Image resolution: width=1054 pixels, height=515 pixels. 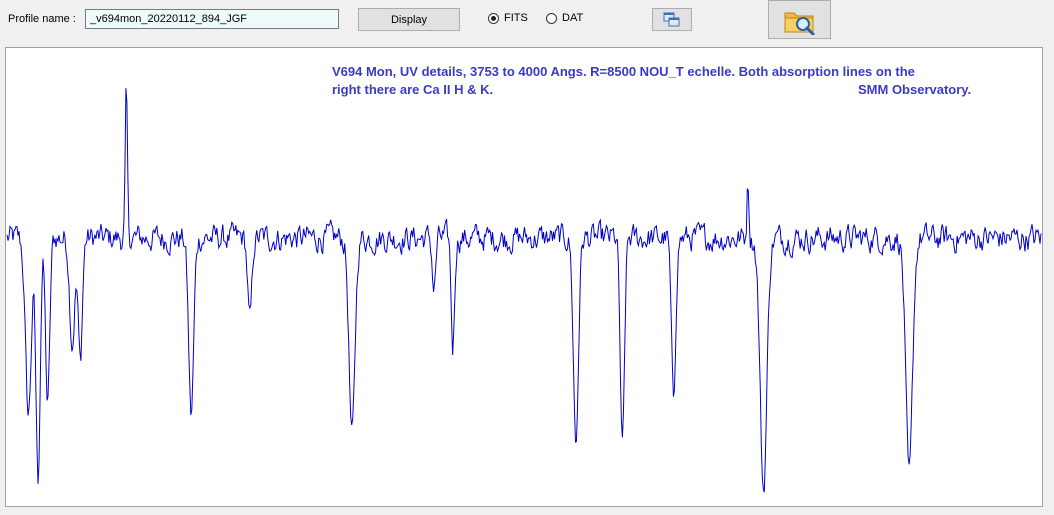 What do you see at coordinates (212, 19) in the screenshot?
I see `profile-name-input` at bounding box center [212, 19].